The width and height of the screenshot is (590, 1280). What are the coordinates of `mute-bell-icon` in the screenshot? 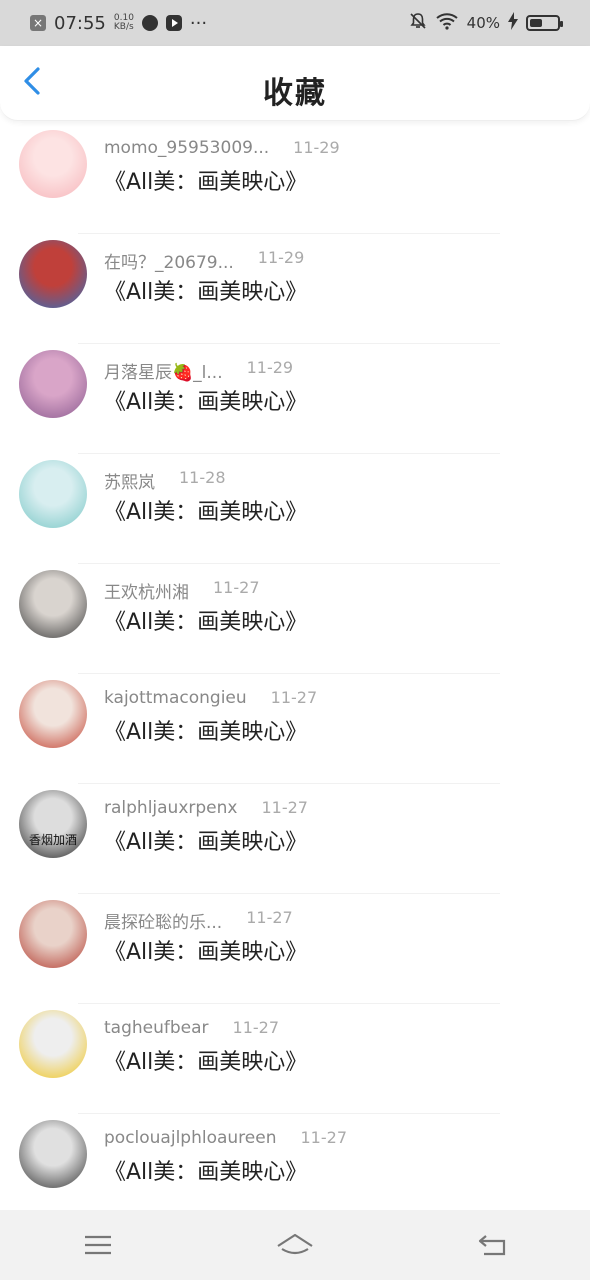 It's located at (418, 23).